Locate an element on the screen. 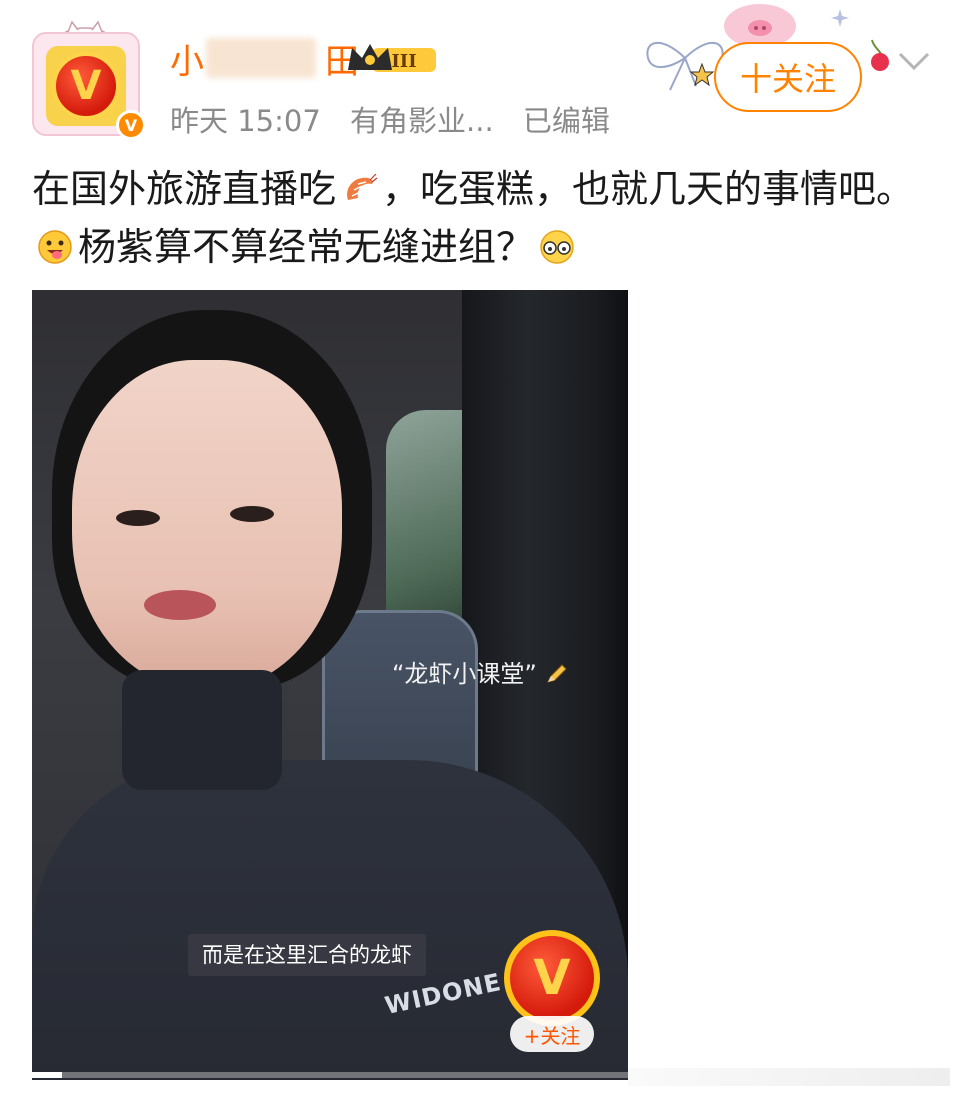 This screenshot has width=960, height=1103. video-follow-button: +关注 is located at coordinates (552, 1034).